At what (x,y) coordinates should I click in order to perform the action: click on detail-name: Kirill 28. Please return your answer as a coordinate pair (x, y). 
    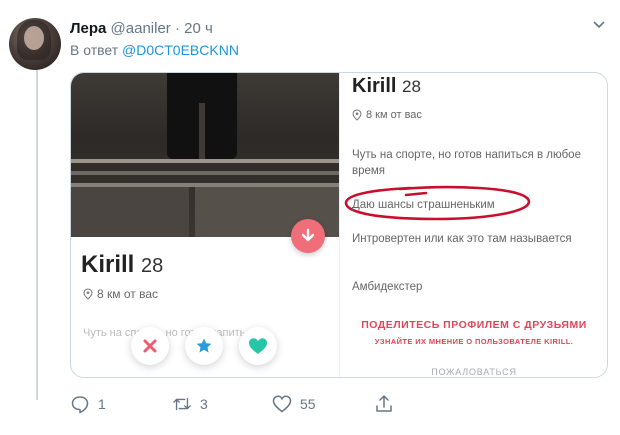
    Looking at the image, I should click on (386, 86).